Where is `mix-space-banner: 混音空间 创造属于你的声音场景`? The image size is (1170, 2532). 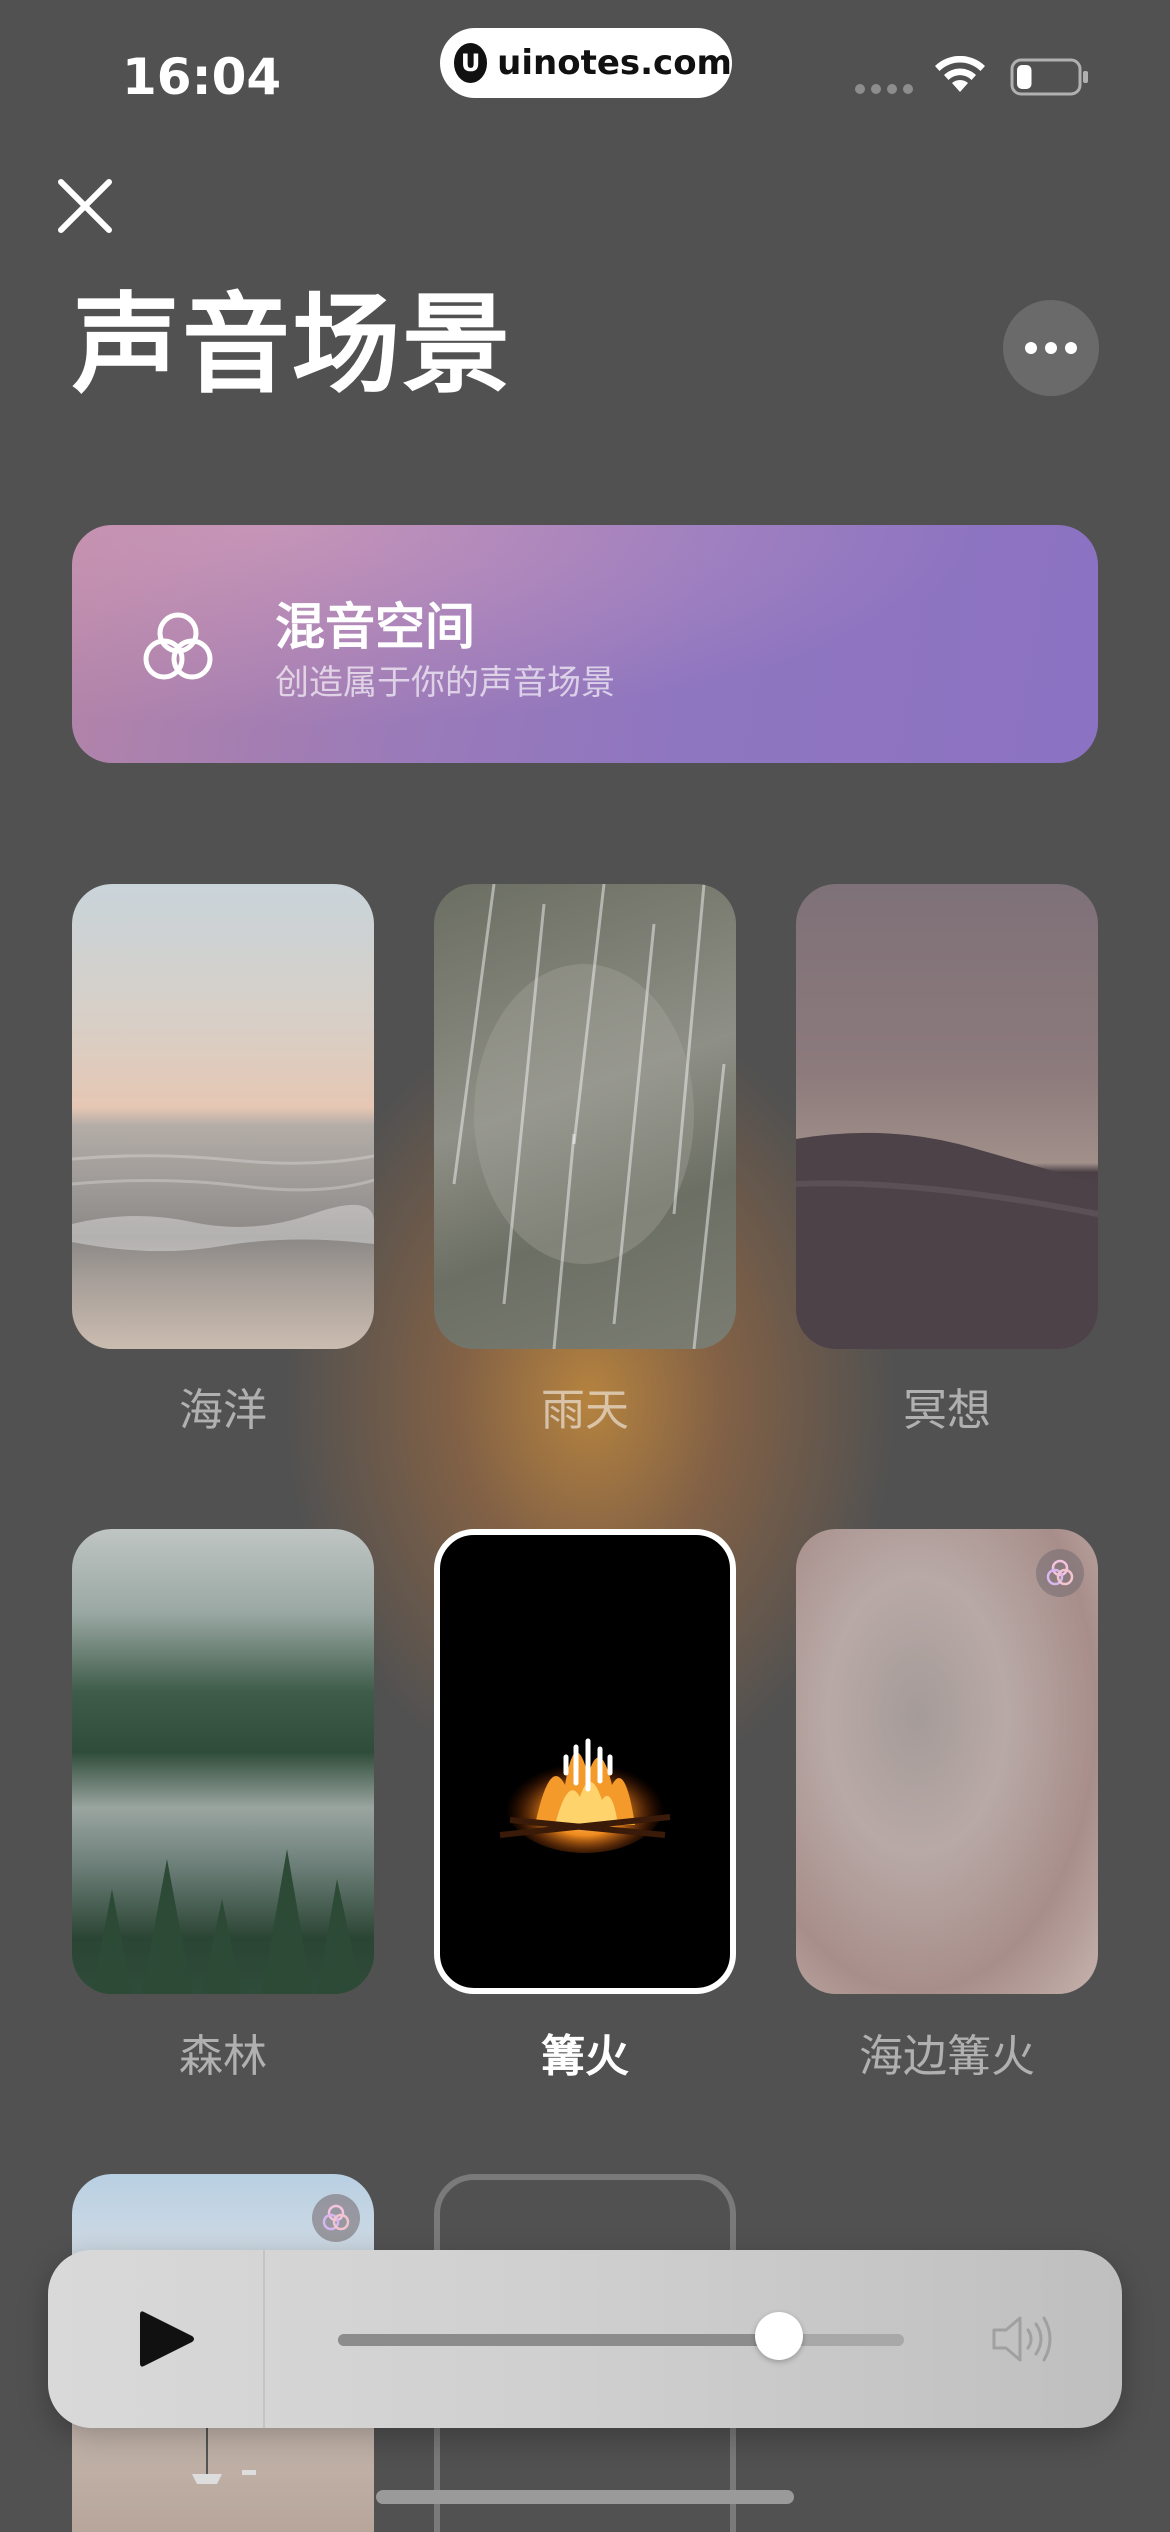
mix-space-banner: 混音空间 创造属于你的声音场景 is located at coordinates (585, 644).